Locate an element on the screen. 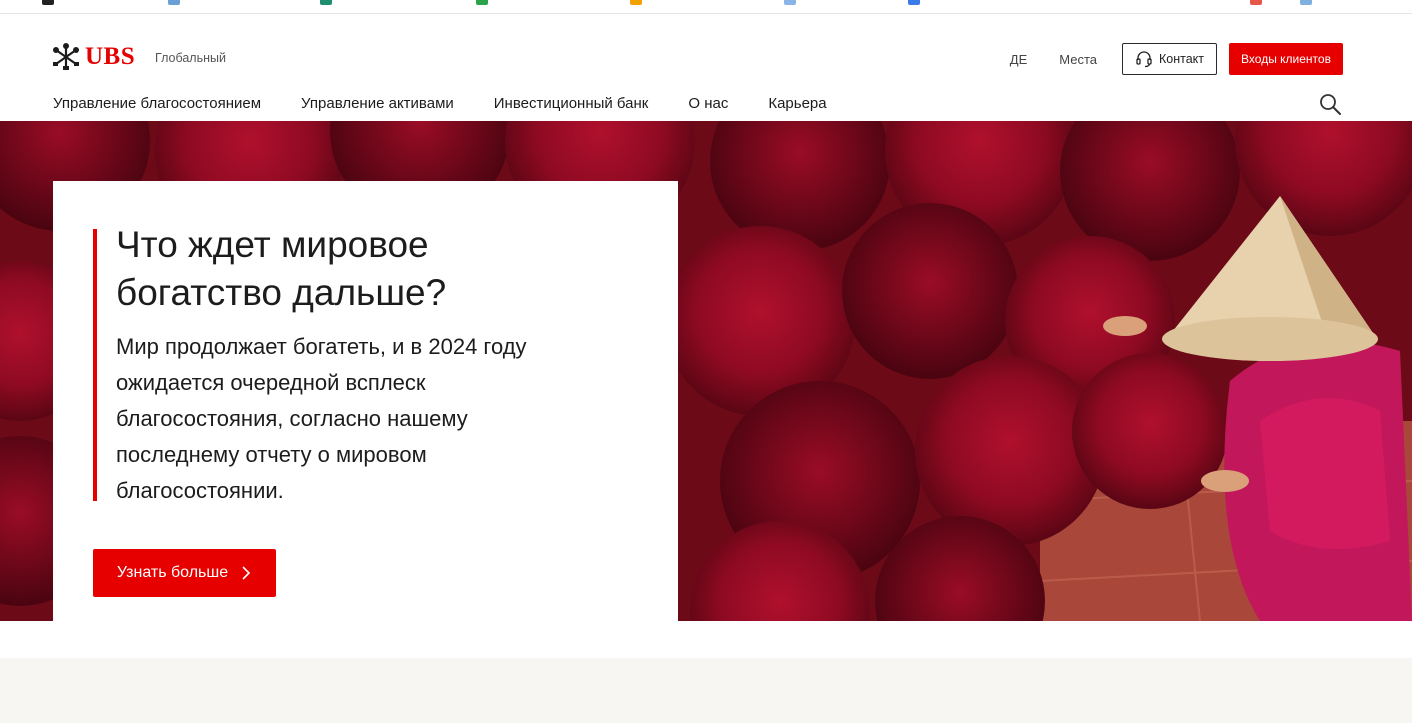 This screenshot has height=723, width=1412. locations-link: Места is located at coordinates (1078, 59).